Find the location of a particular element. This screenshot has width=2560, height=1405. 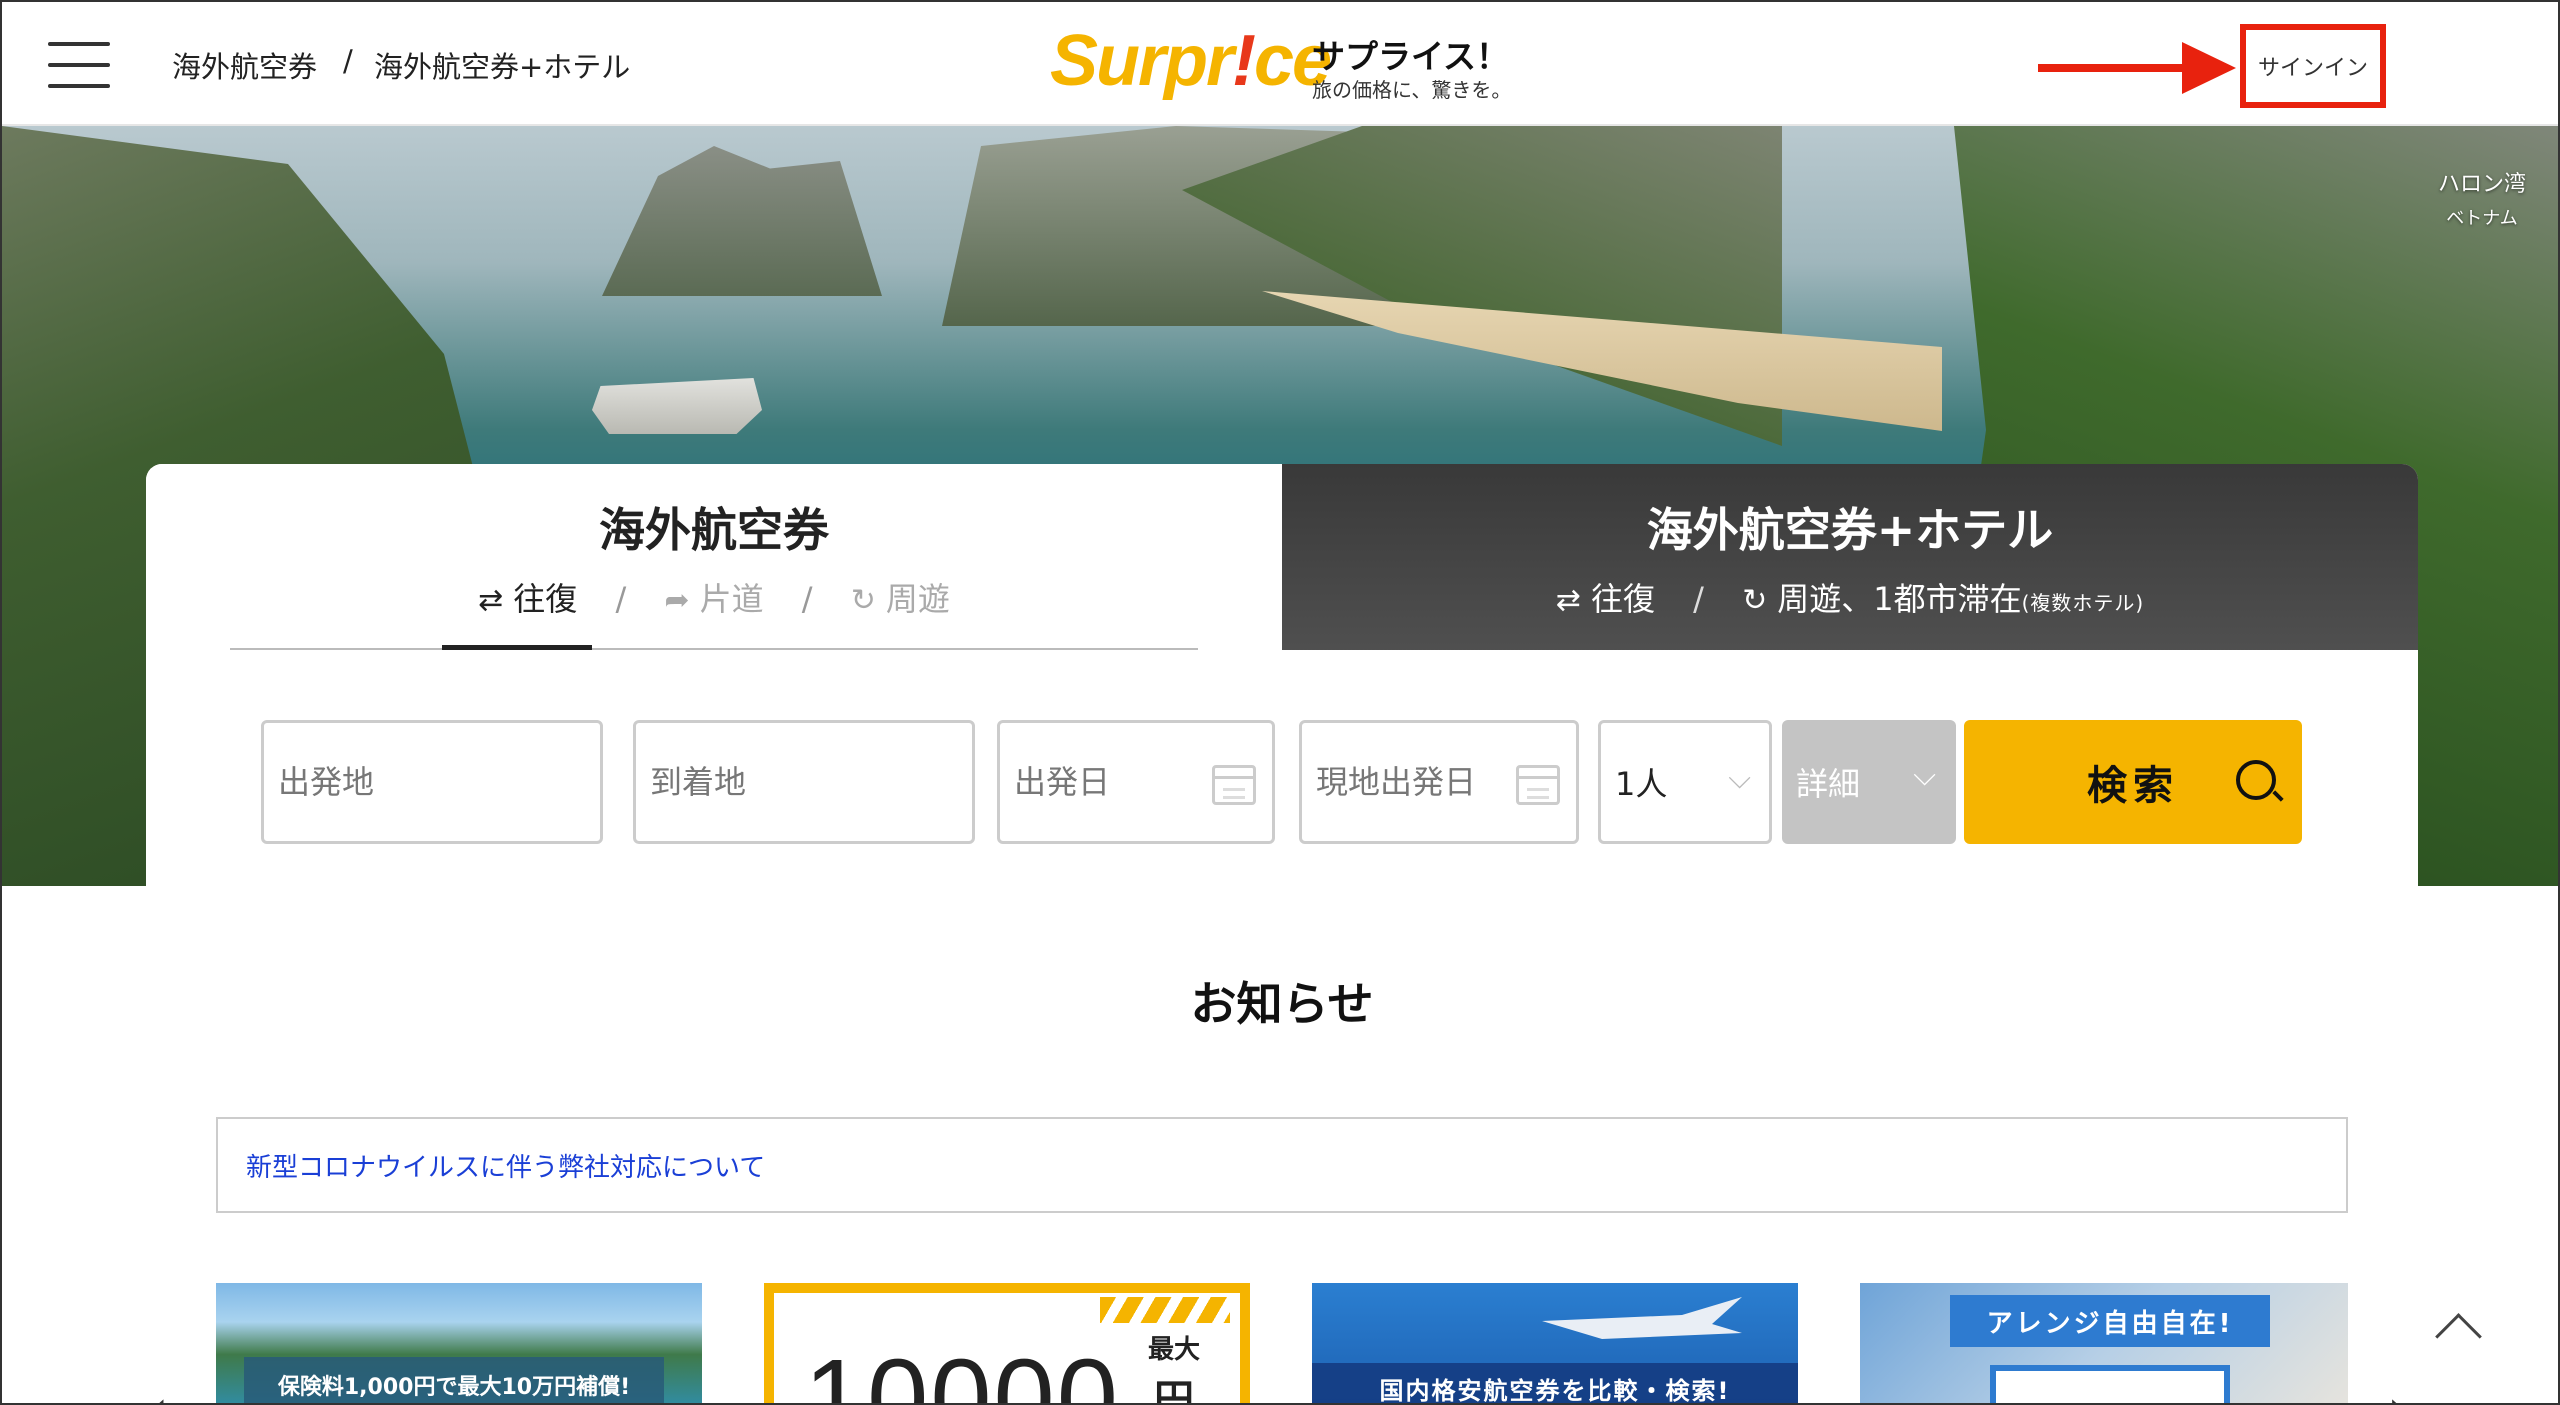

tab-overseas-flights: 海外航空券 ⇄ 往復 / ➦ 片道 / ↻ 周遊 is located at coordinates (714, 557).